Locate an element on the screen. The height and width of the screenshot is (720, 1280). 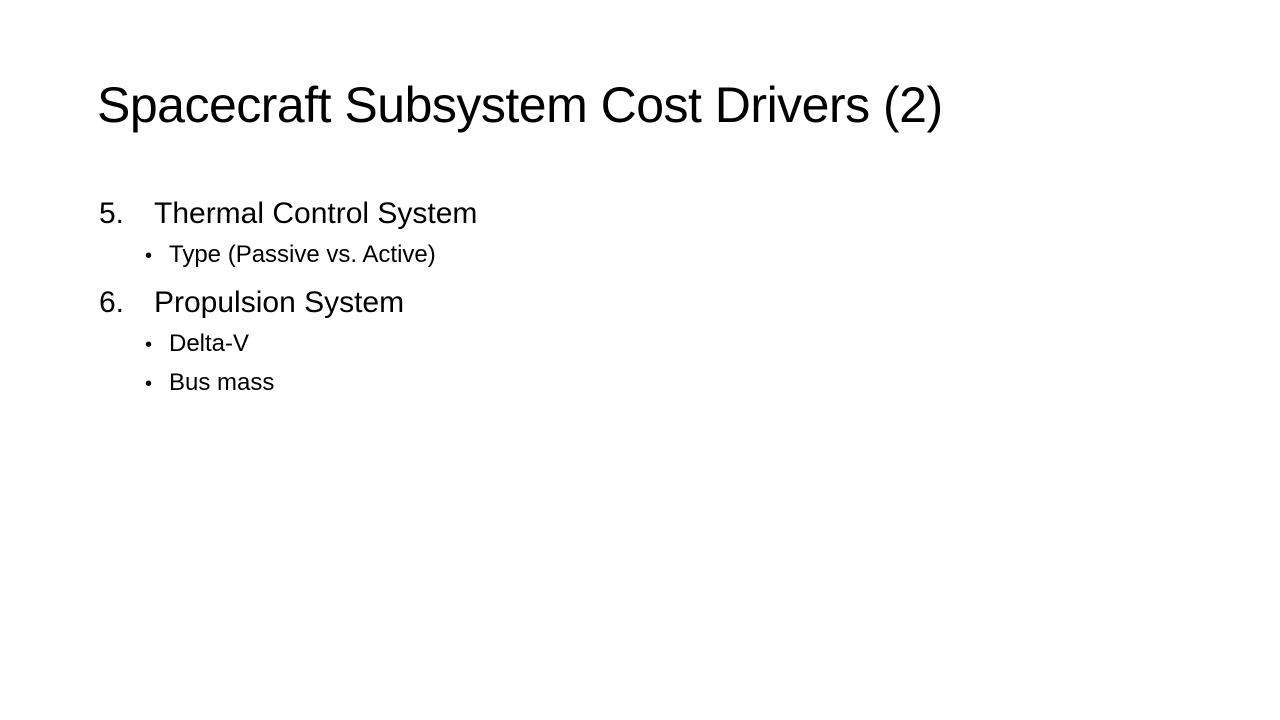
list-item-number: 6. is located at coordinates (112, 302).